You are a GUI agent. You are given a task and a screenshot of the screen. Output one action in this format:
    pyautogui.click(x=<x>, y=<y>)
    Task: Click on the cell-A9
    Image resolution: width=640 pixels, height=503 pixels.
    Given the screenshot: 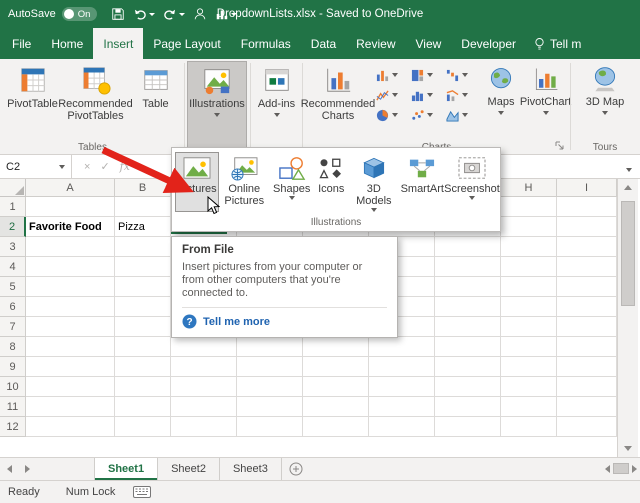 What is the action you would take?
    pyautogui.click(x=70, y=367)
    